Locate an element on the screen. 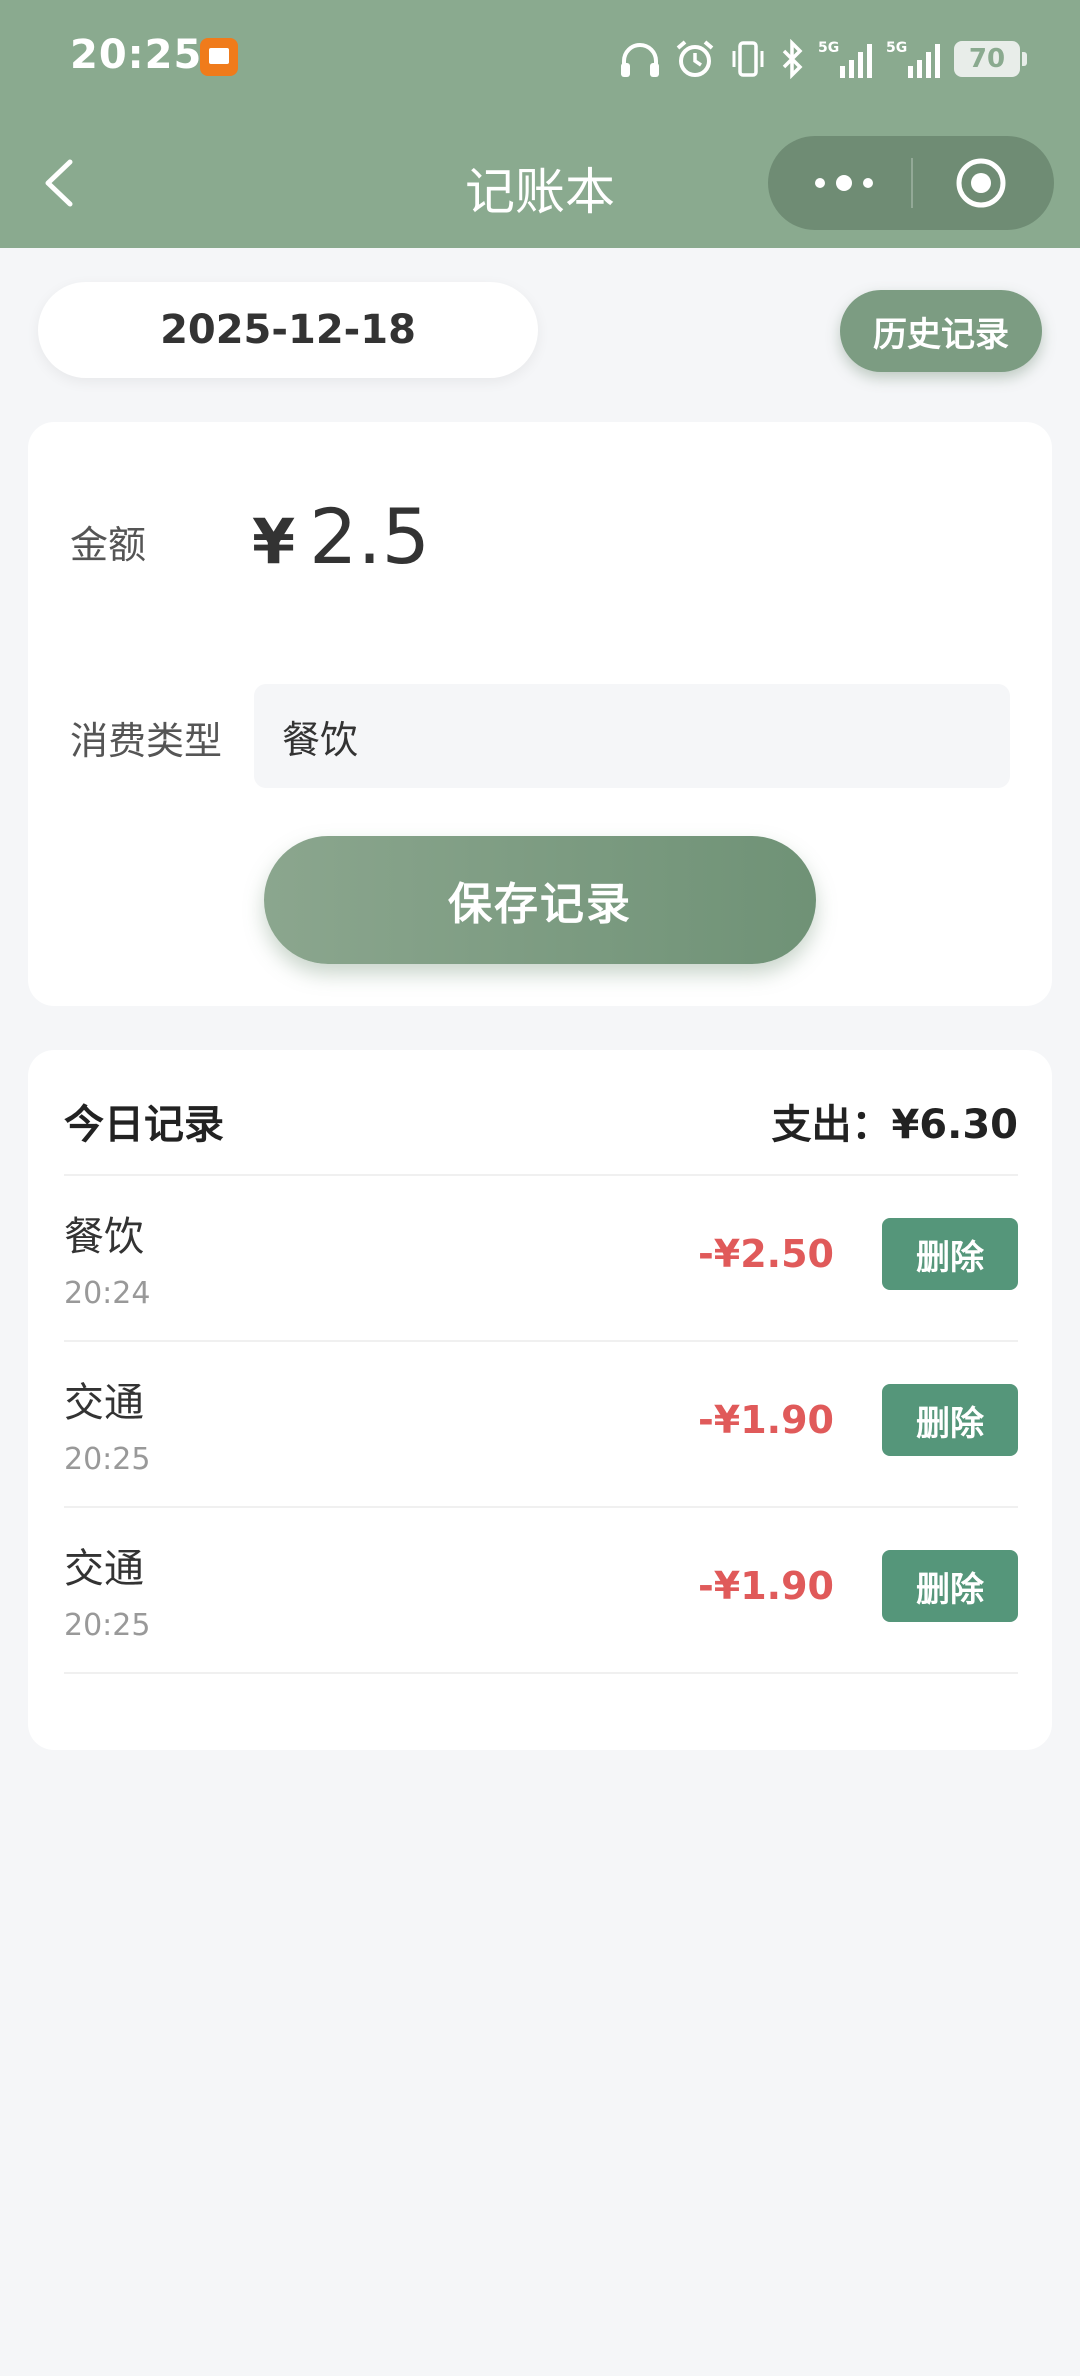  amount-value: 2.5 is located at coordinates (370, 536).